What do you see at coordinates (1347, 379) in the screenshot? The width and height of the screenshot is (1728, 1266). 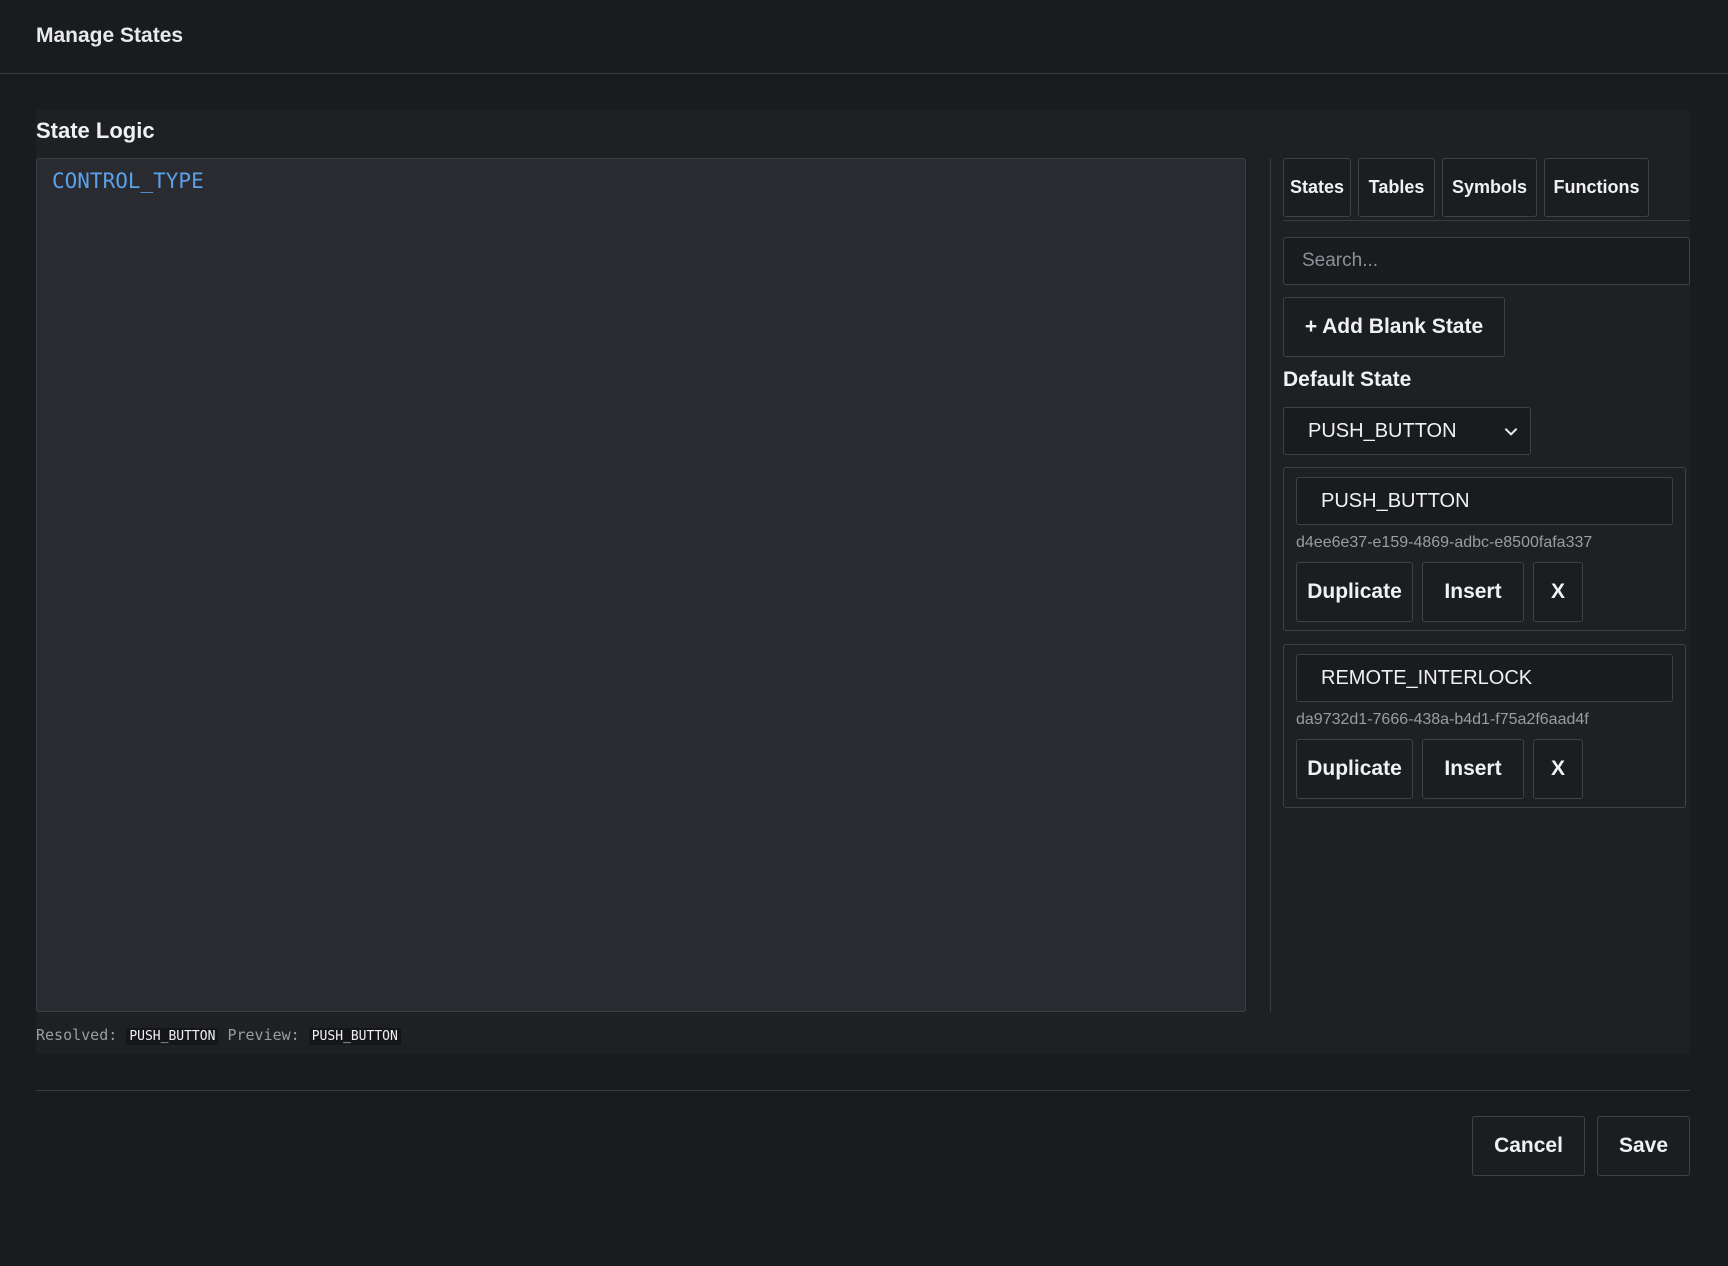 I see `default-state-label: Default State` at bounding box center [1347, 379].